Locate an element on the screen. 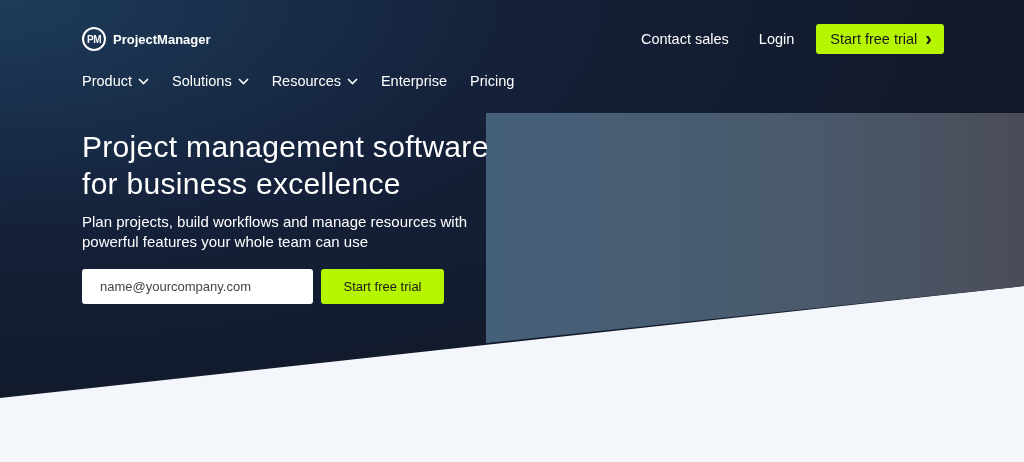 The image size is (1024, 462). nav-item: Solutions is located at coordinates (210, 81).